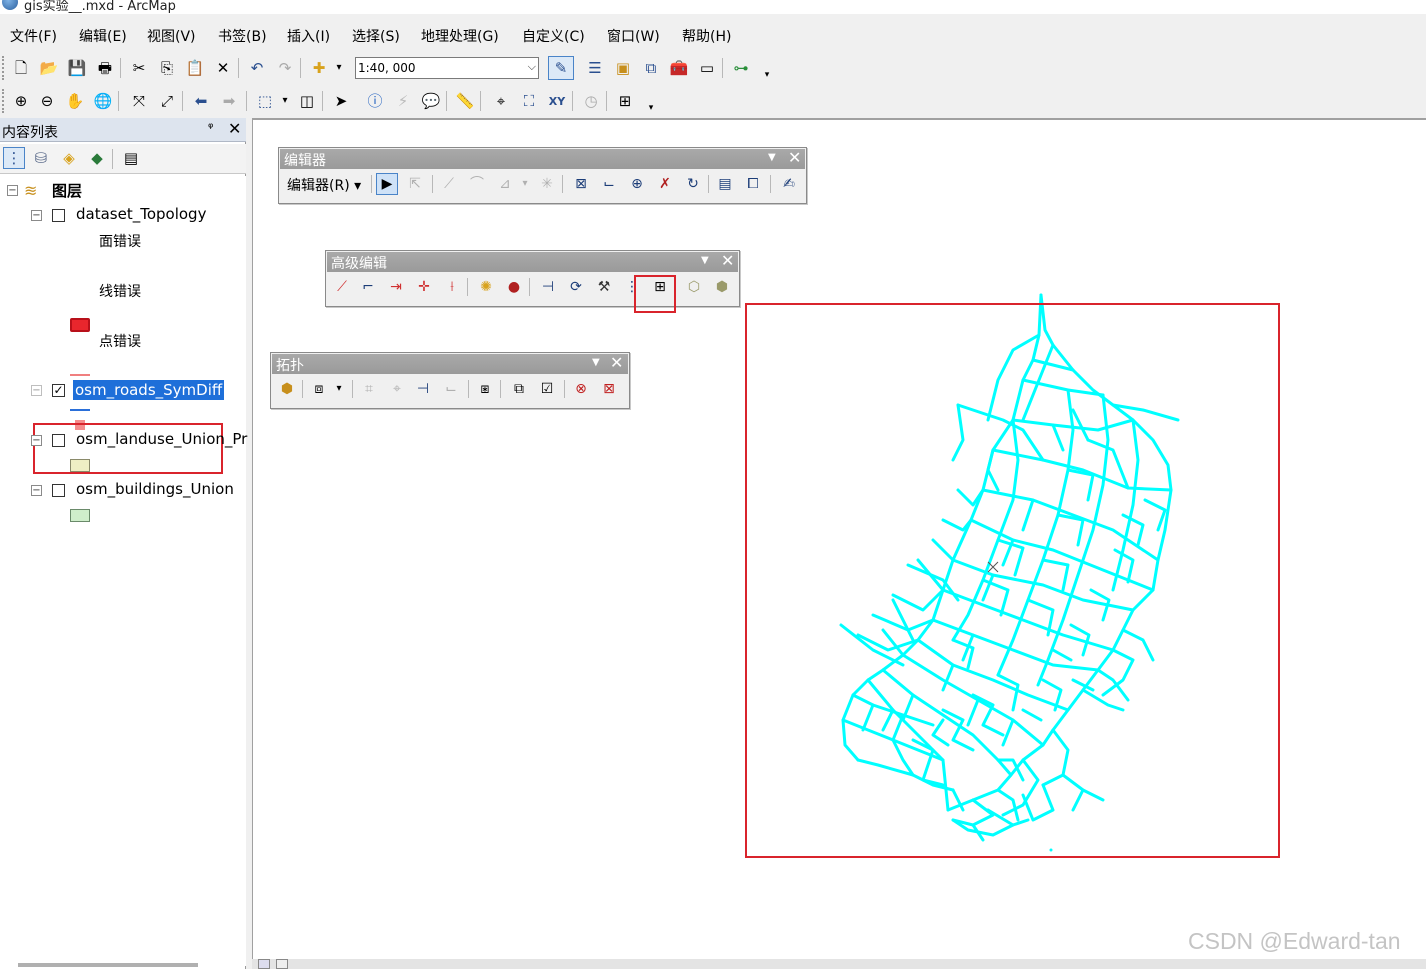 This screenshot has width=1426, height=969. I want to click on select-elements-arrow-icon: ➤, so click(341, 101).